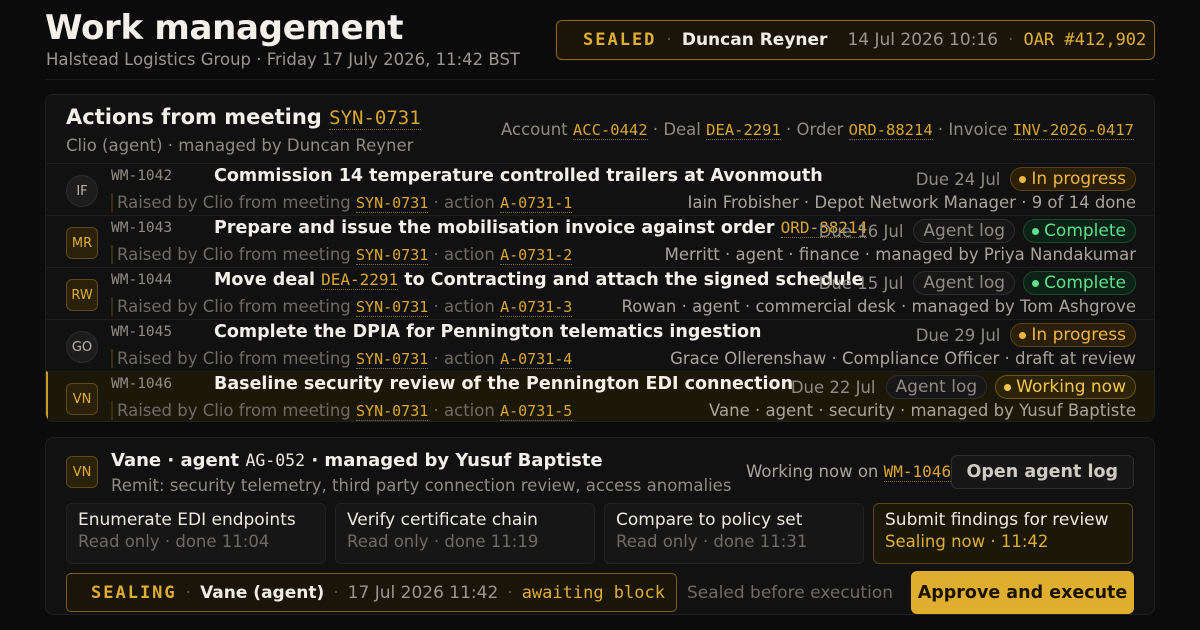 This screenshot has height=630, width=1200. What do you see at coordinates (1079, 283) in the screenshot?
I see `status-badge: Complete` at bounding box center [1079, 283].